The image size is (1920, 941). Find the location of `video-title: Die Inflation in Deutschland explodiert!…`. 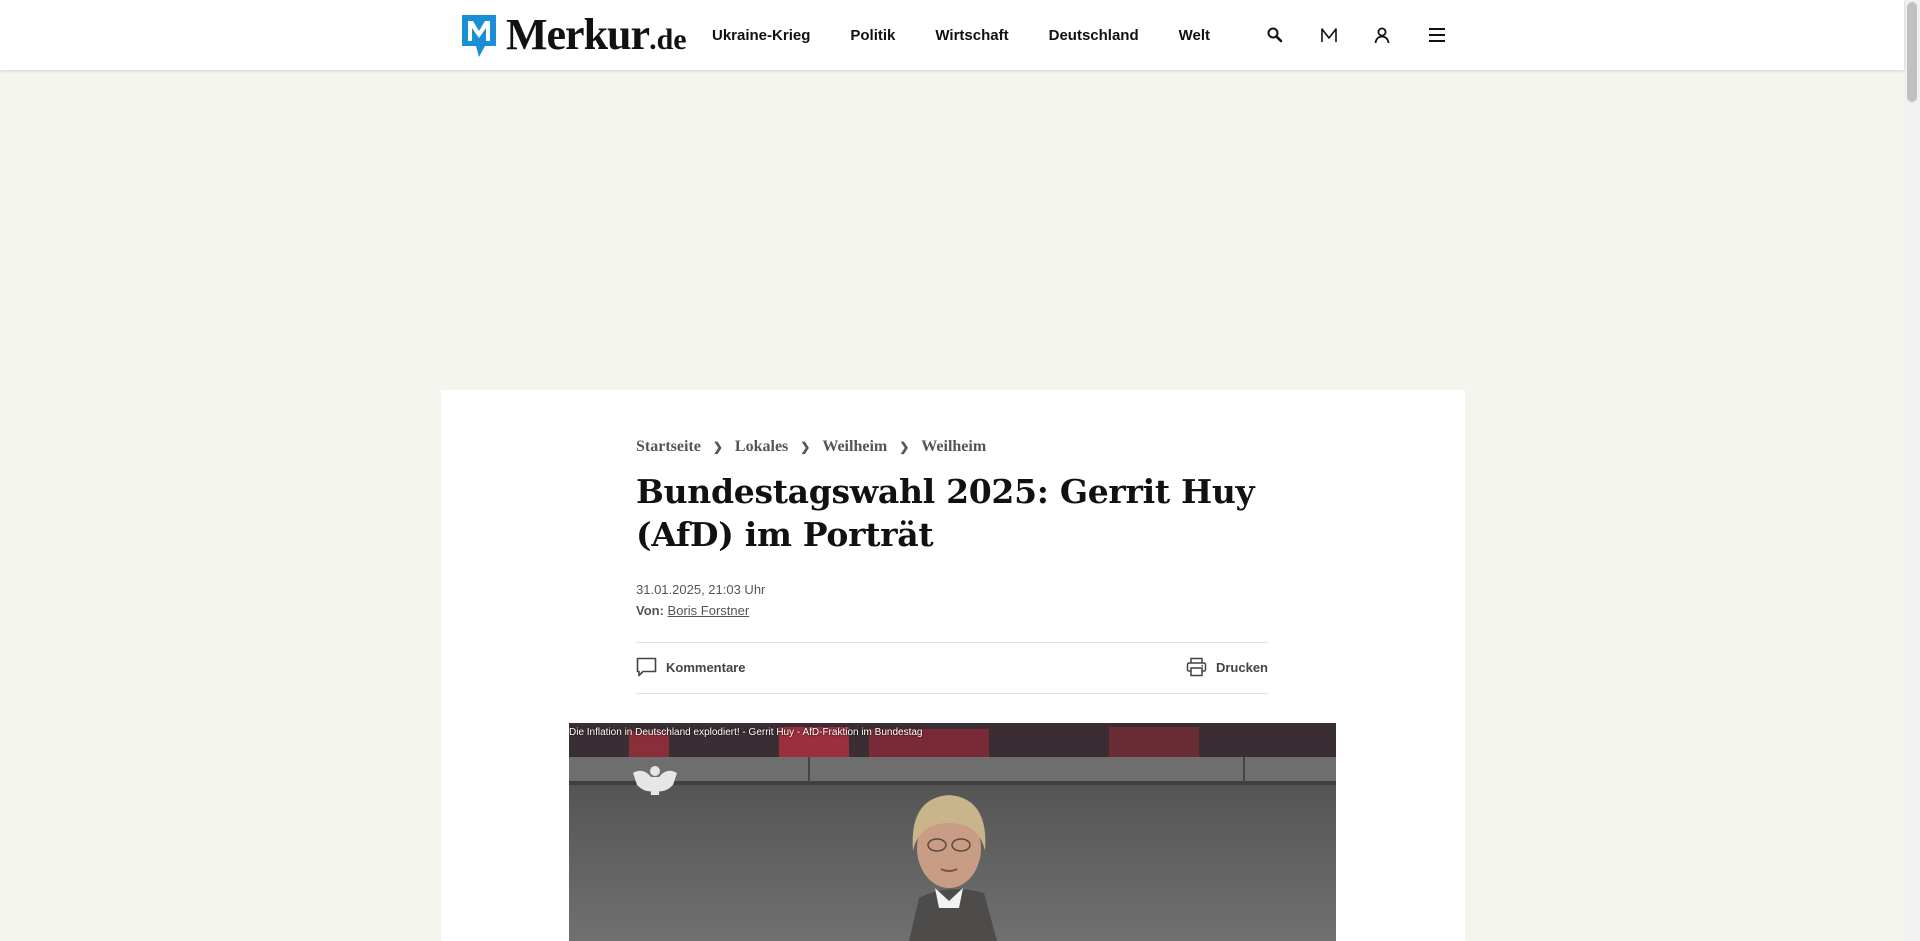

video-title: Die Inflation in Deutschland explodiert!… is located at coordinates (746, 732).